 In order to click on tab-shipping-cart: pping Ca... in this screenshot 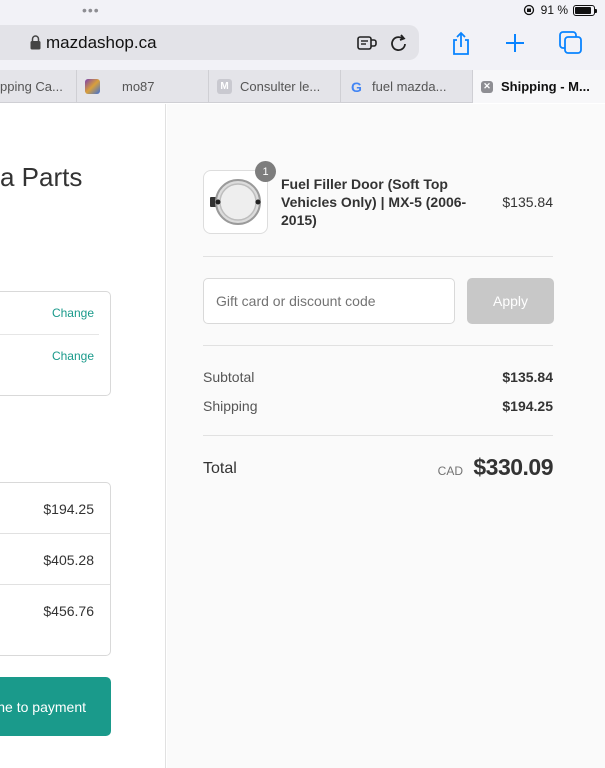, I will do `click(38, 86)`.